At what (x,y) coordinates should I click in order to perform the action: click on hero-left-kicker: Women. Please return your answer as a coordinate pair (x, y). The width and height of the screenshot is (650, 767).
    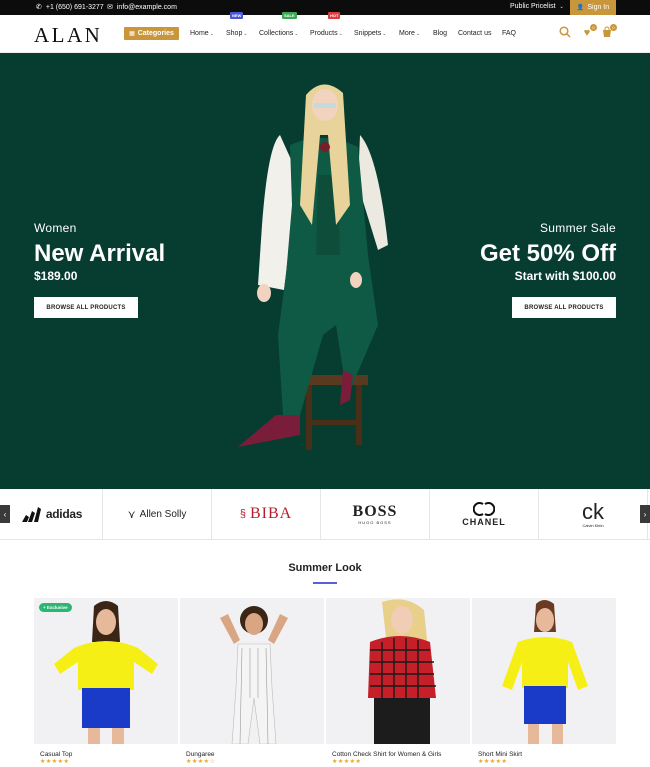
    Looking at the image, I should click on (55, 228).